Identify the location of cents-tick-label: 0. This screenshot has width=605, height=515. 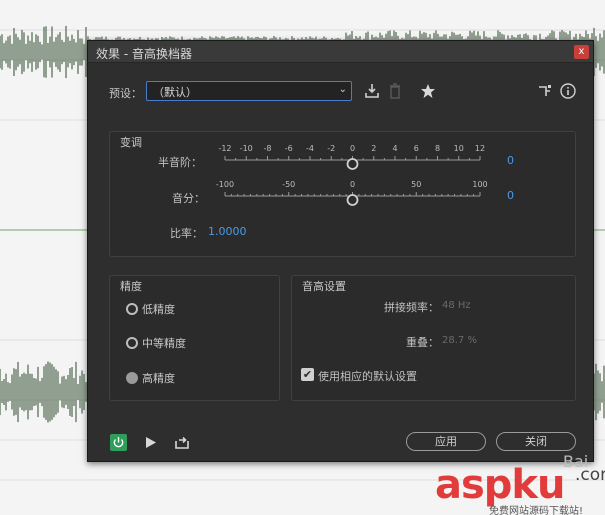
(352, 184).